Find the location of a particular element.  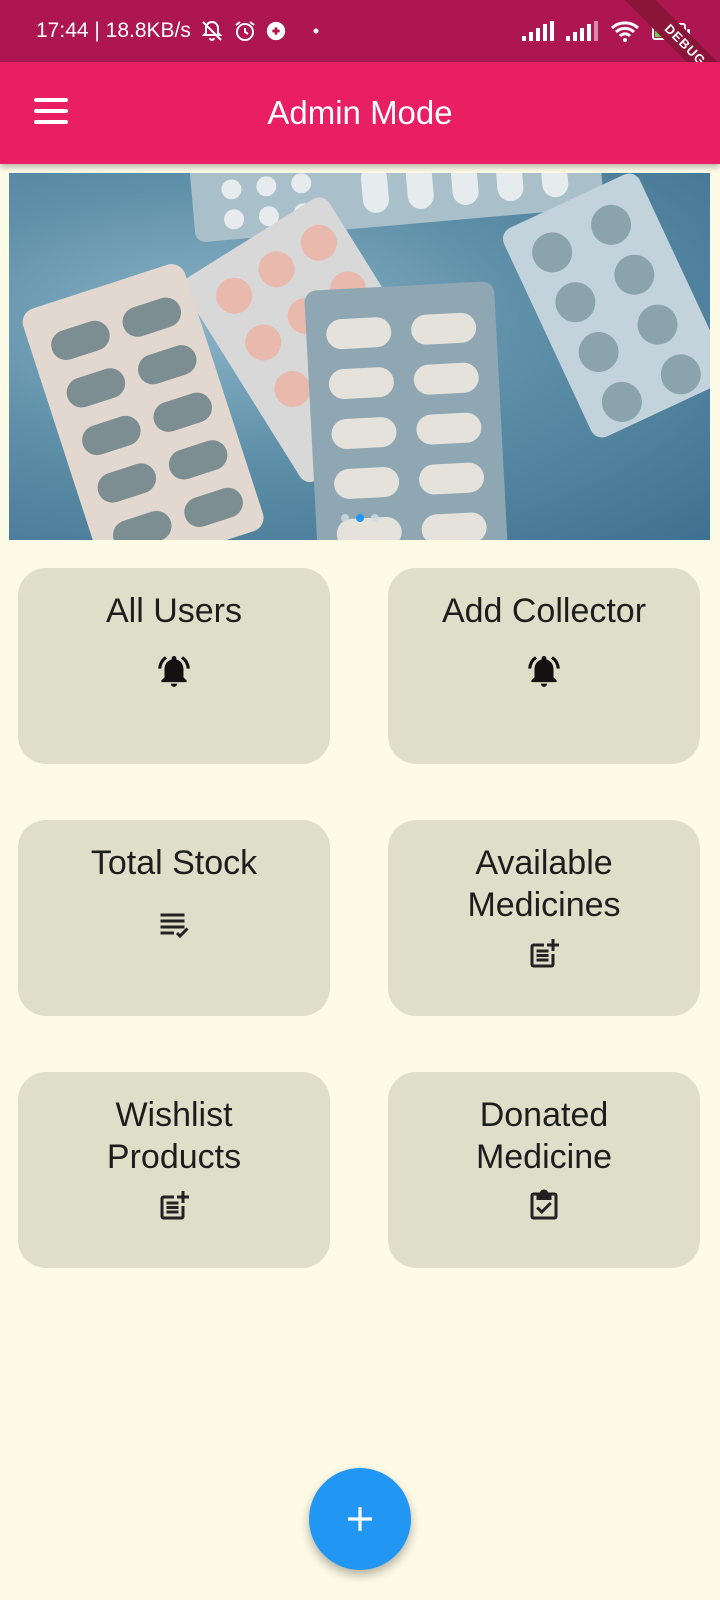

assignment-turned-in-icon is located at coordinates (544, 1206).